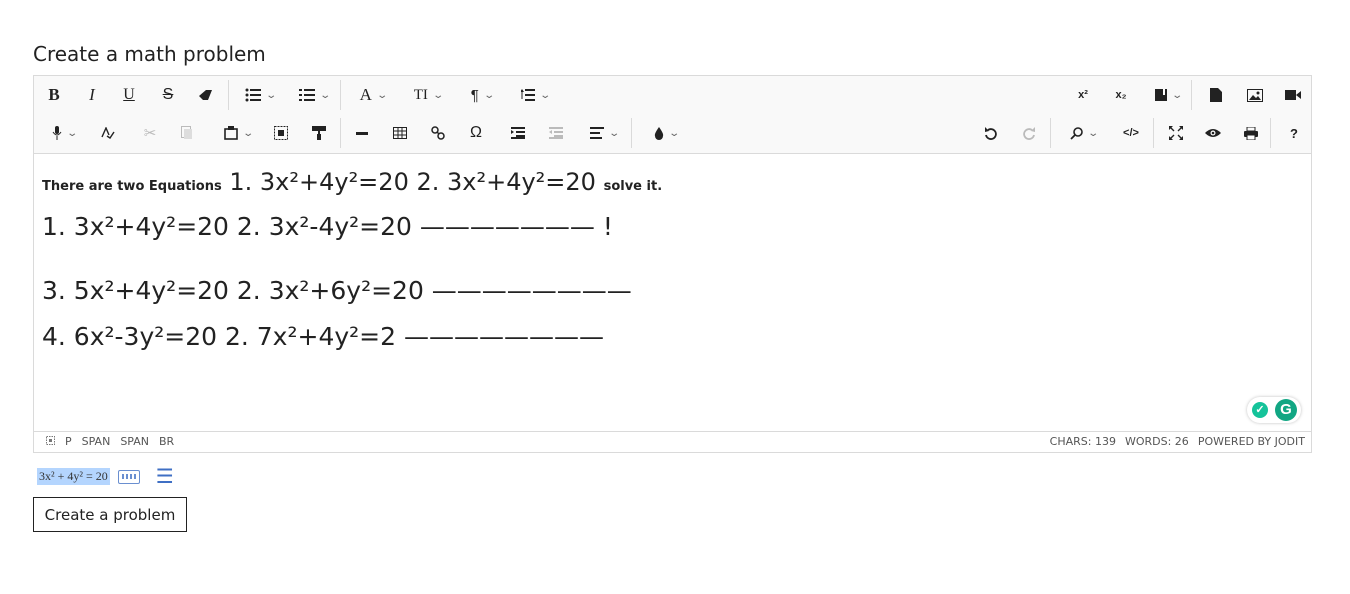  Describe the element at coordinates (1176, 133) in the screenshot. I see `fullscreen-icon` at that location.